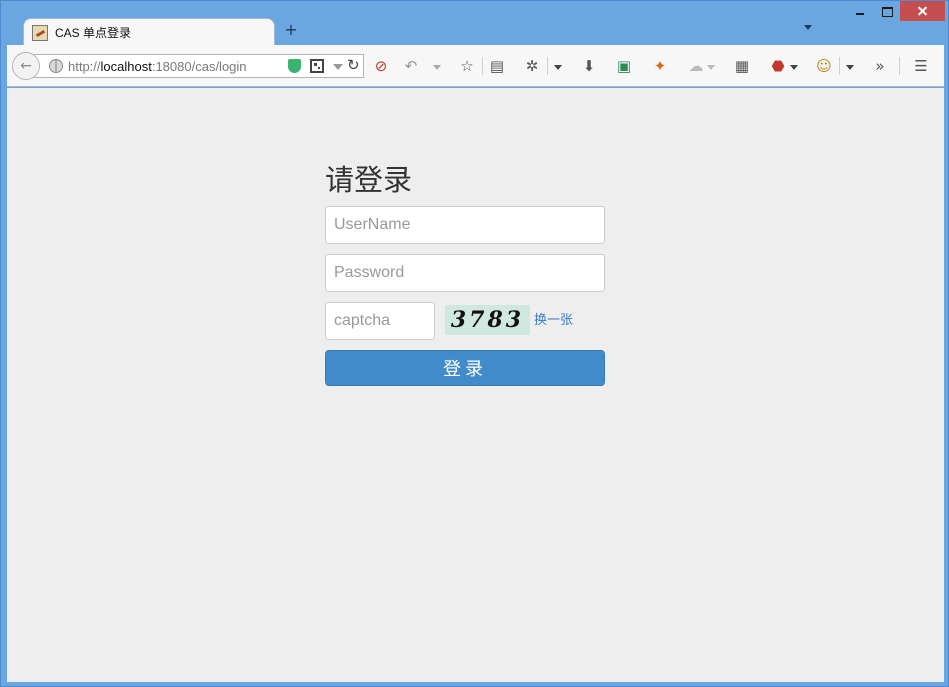  I want to click on overflow-icon: », so click(880, 66).